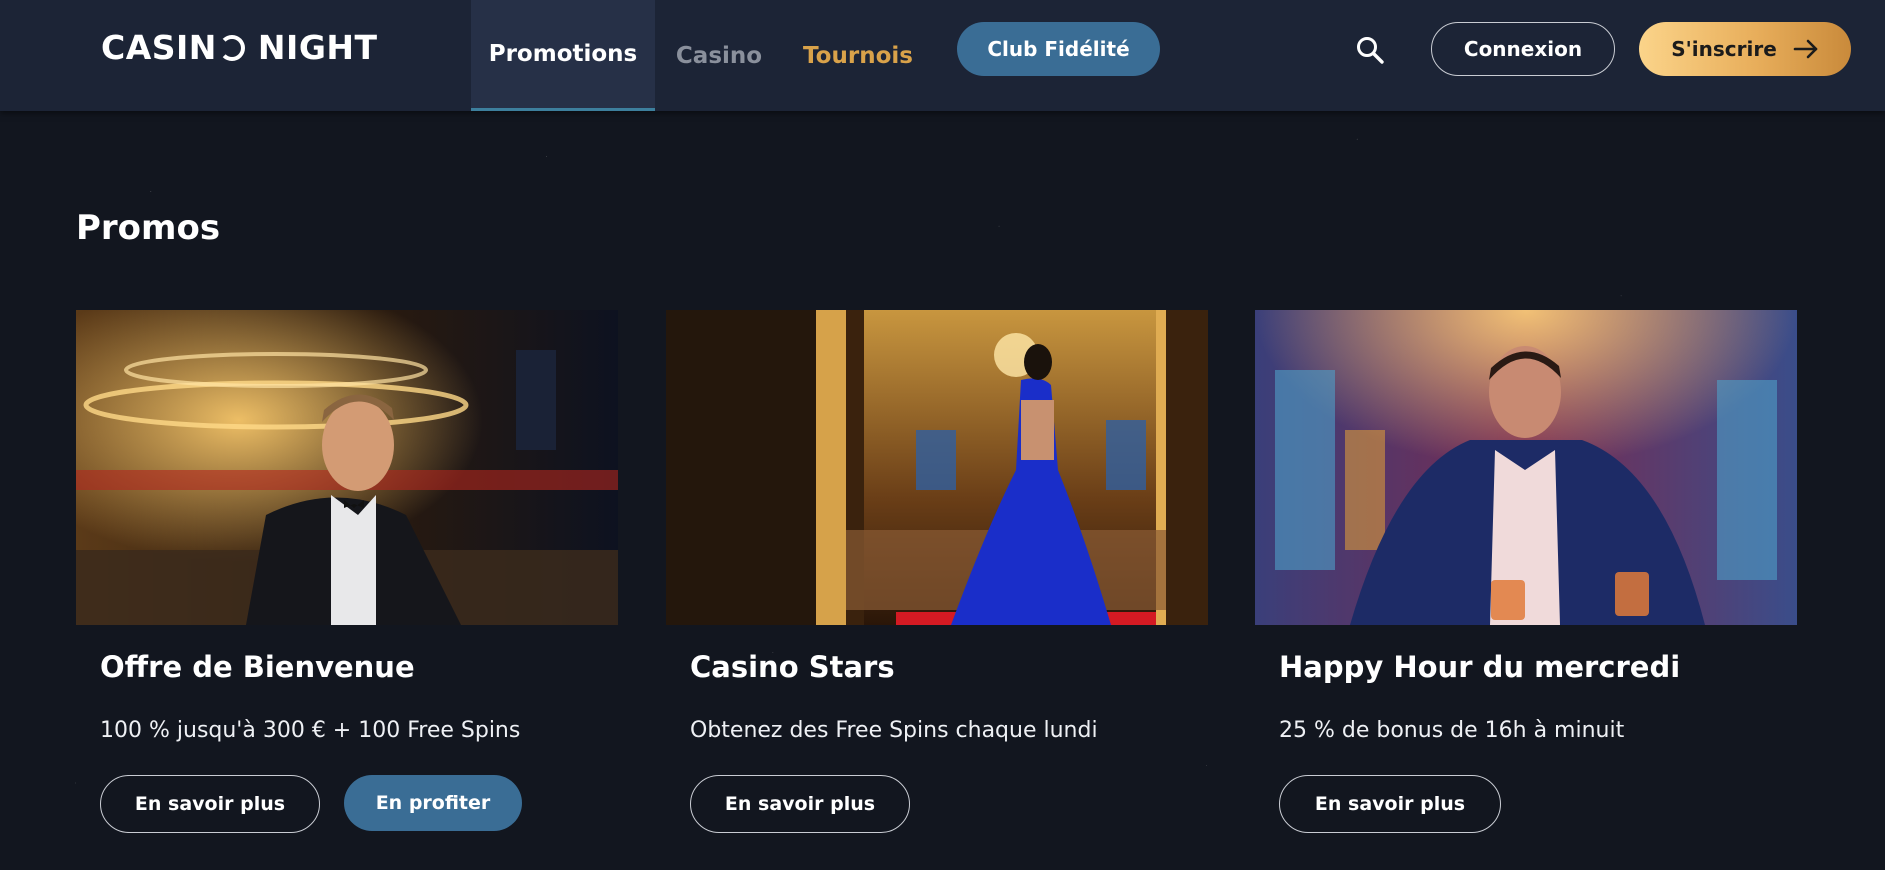 The width and height of the screenshot is (1885, 870). What do you see at coordinates (159, 47) in the screenshot?
I see `logo-text-casino: CASIN` at bounding box center [159, 47].